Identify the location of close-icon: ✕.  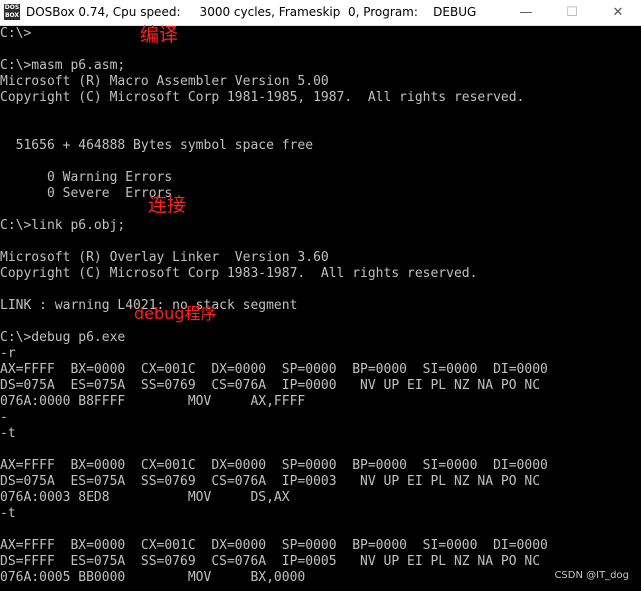
(618, 12).